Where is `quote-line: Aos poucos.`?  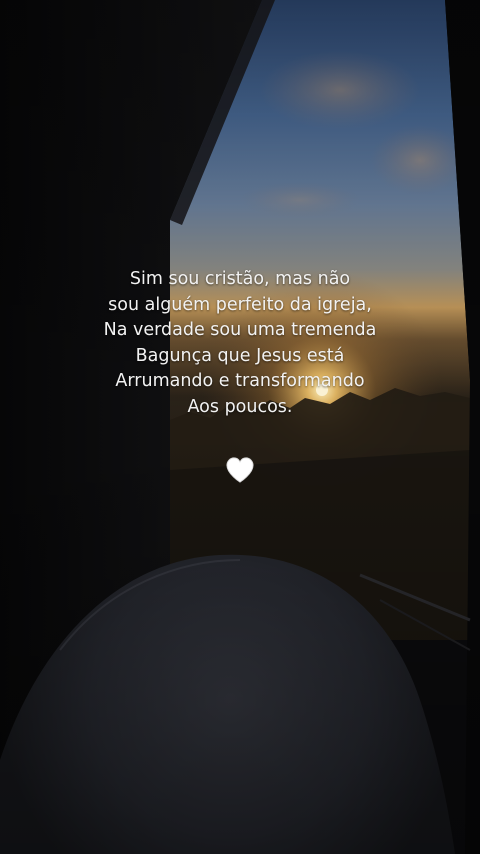 quote-line: Aos poucos. is located at coordinates (240, 406).